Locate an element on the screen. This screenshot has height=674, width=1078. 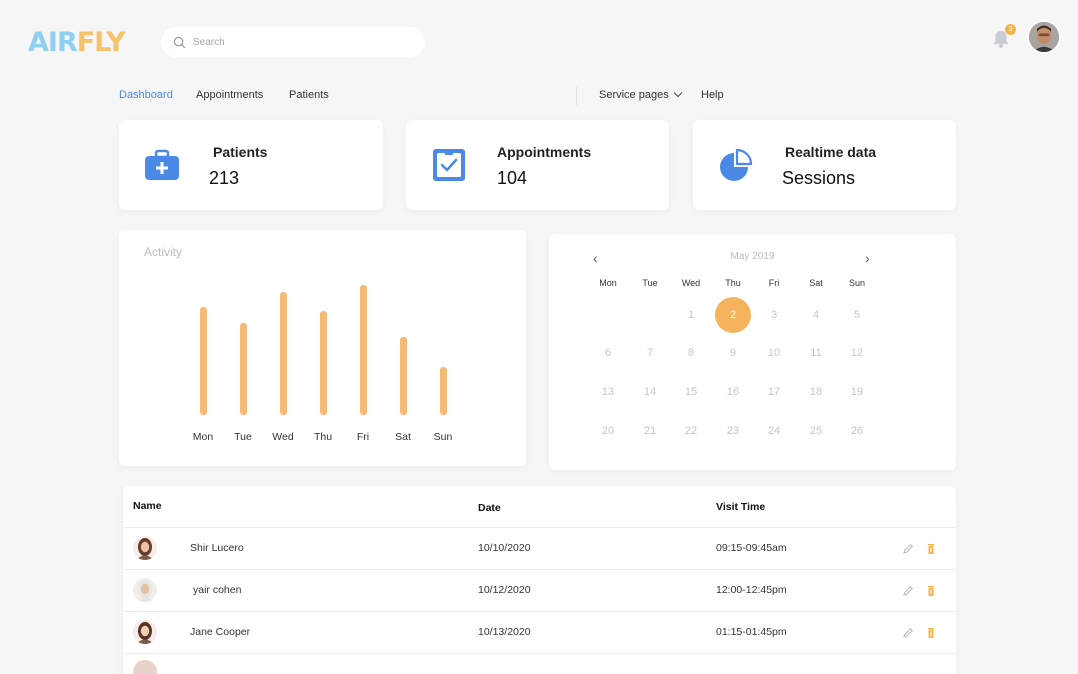
stat-value: 104 is located at coordinates (512, 178).